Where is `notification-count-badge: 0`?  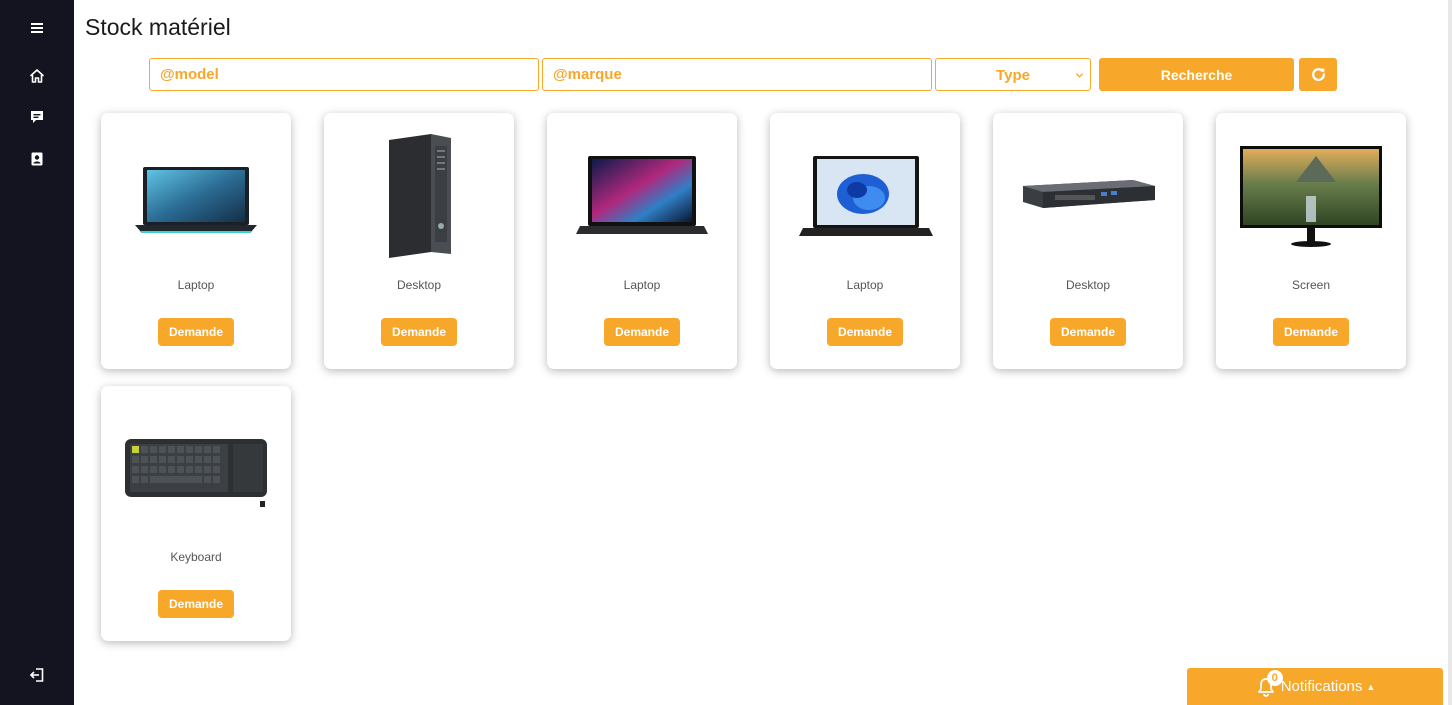
notification-count-badge: 0 is located at coordinates (1274, 677).